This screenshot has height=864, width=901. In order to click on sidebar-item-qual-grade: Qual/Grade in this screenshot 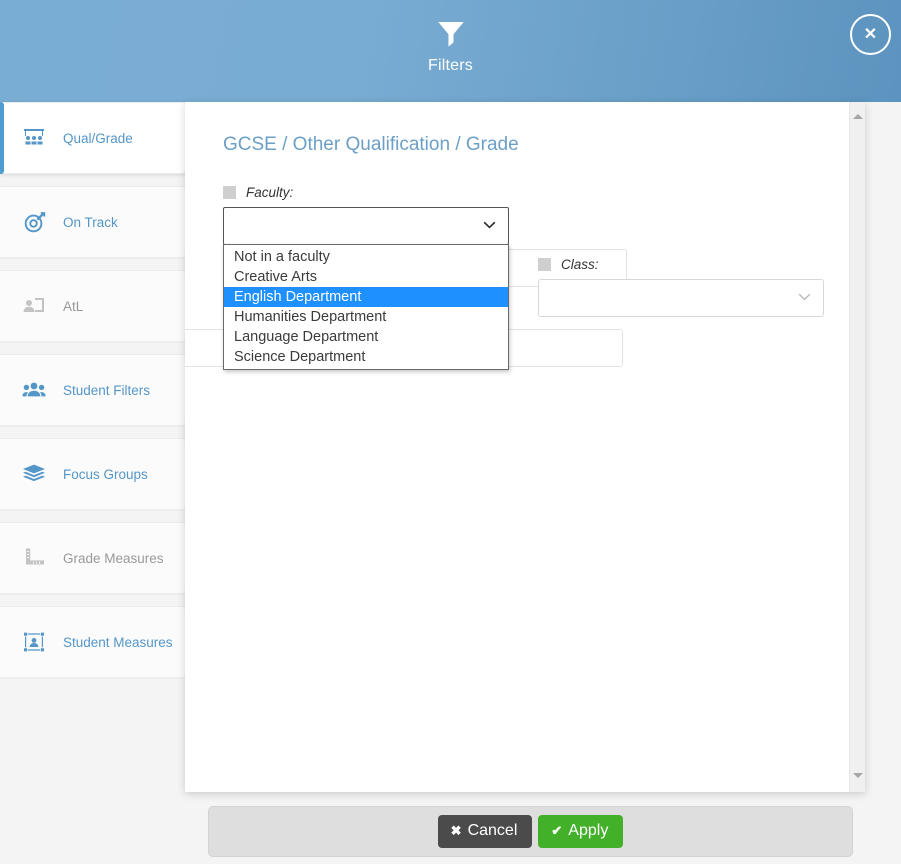, I will do `click(93, 138)`.